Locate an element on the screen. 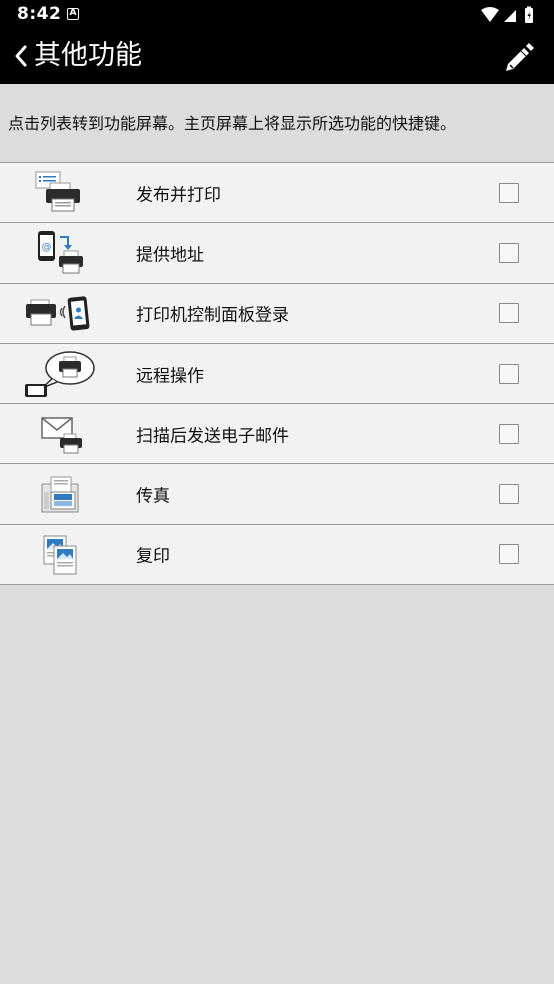 The width and height of the screenshot is (554, 984). description-text: 点击列表转到功能屏幕。主页屏幕上将显示所选功能的快捷键。 is located at coordinates (232, 123).